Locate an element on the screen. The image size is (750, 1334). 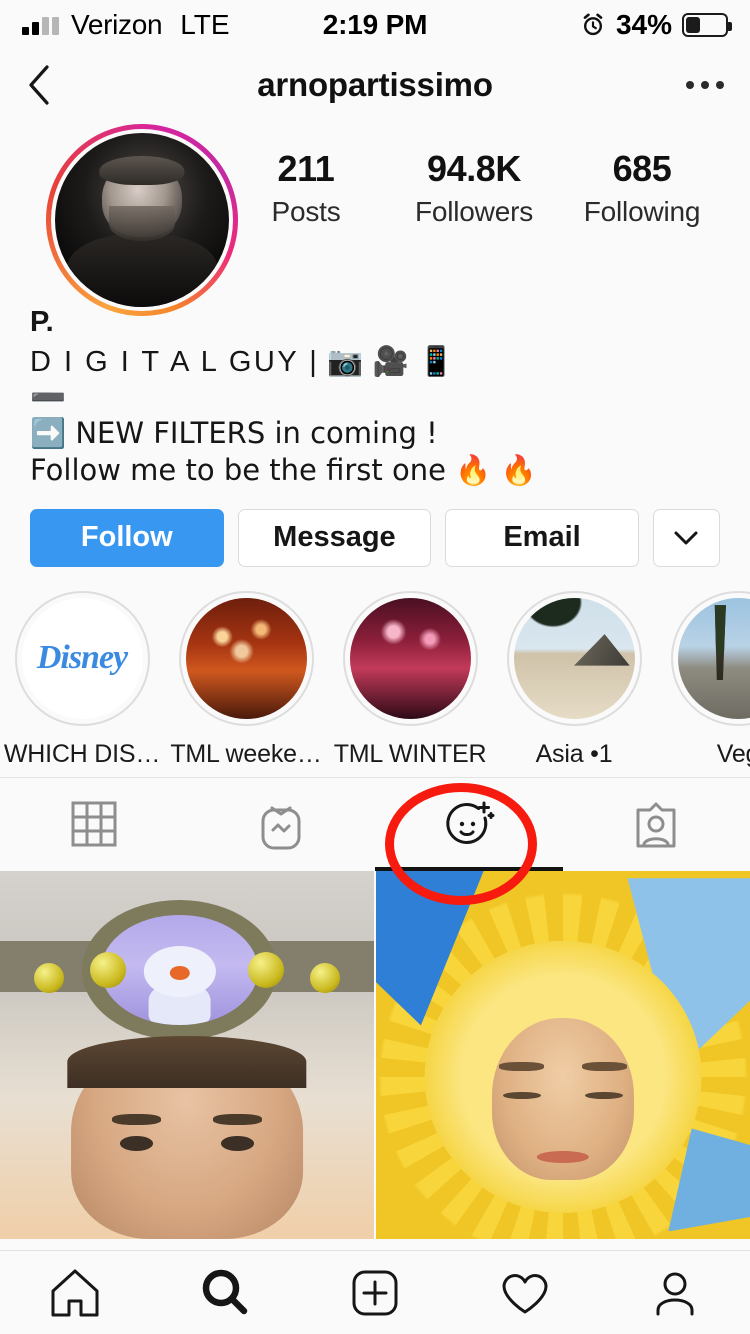
status-bar: Verizon LTE 2:19 PM 34% is located at coordinates (375, 25).